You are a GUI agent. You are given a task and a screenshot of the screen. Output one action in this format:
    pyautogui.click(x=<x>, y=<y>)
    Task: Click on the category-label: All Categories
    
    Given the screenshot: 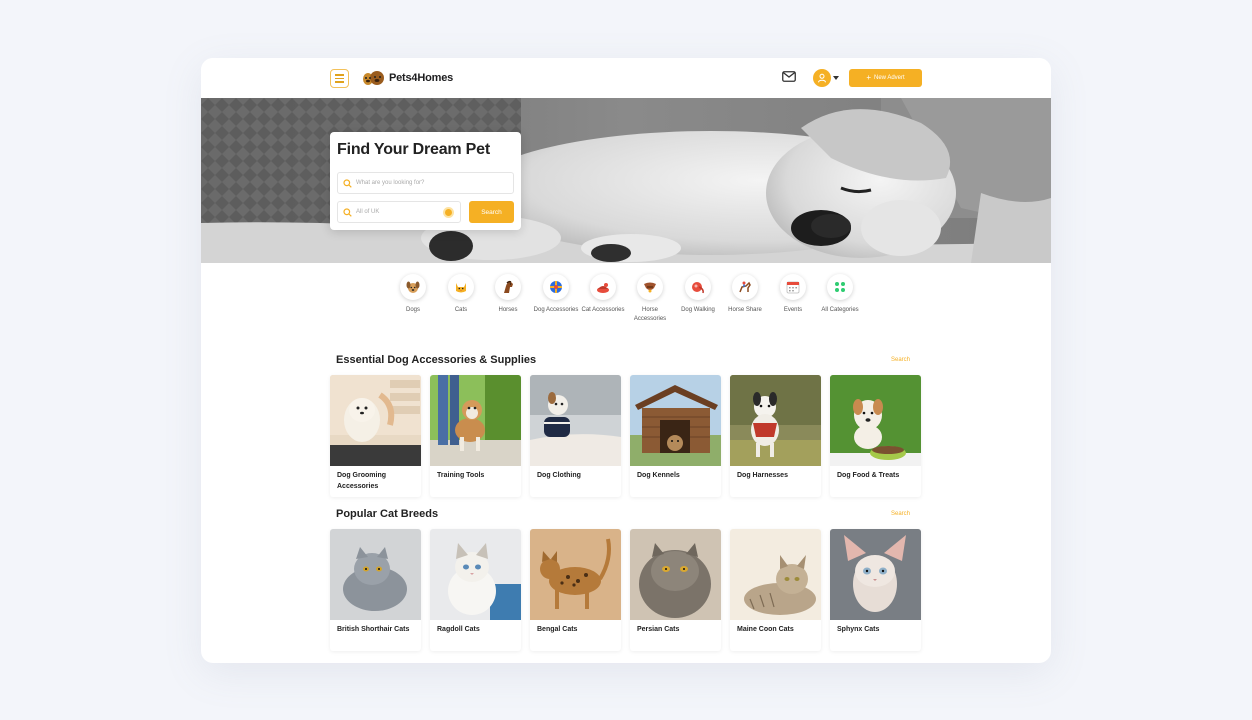 What is the action you would take?
    pyautogui.click(x=840, y=310)
    